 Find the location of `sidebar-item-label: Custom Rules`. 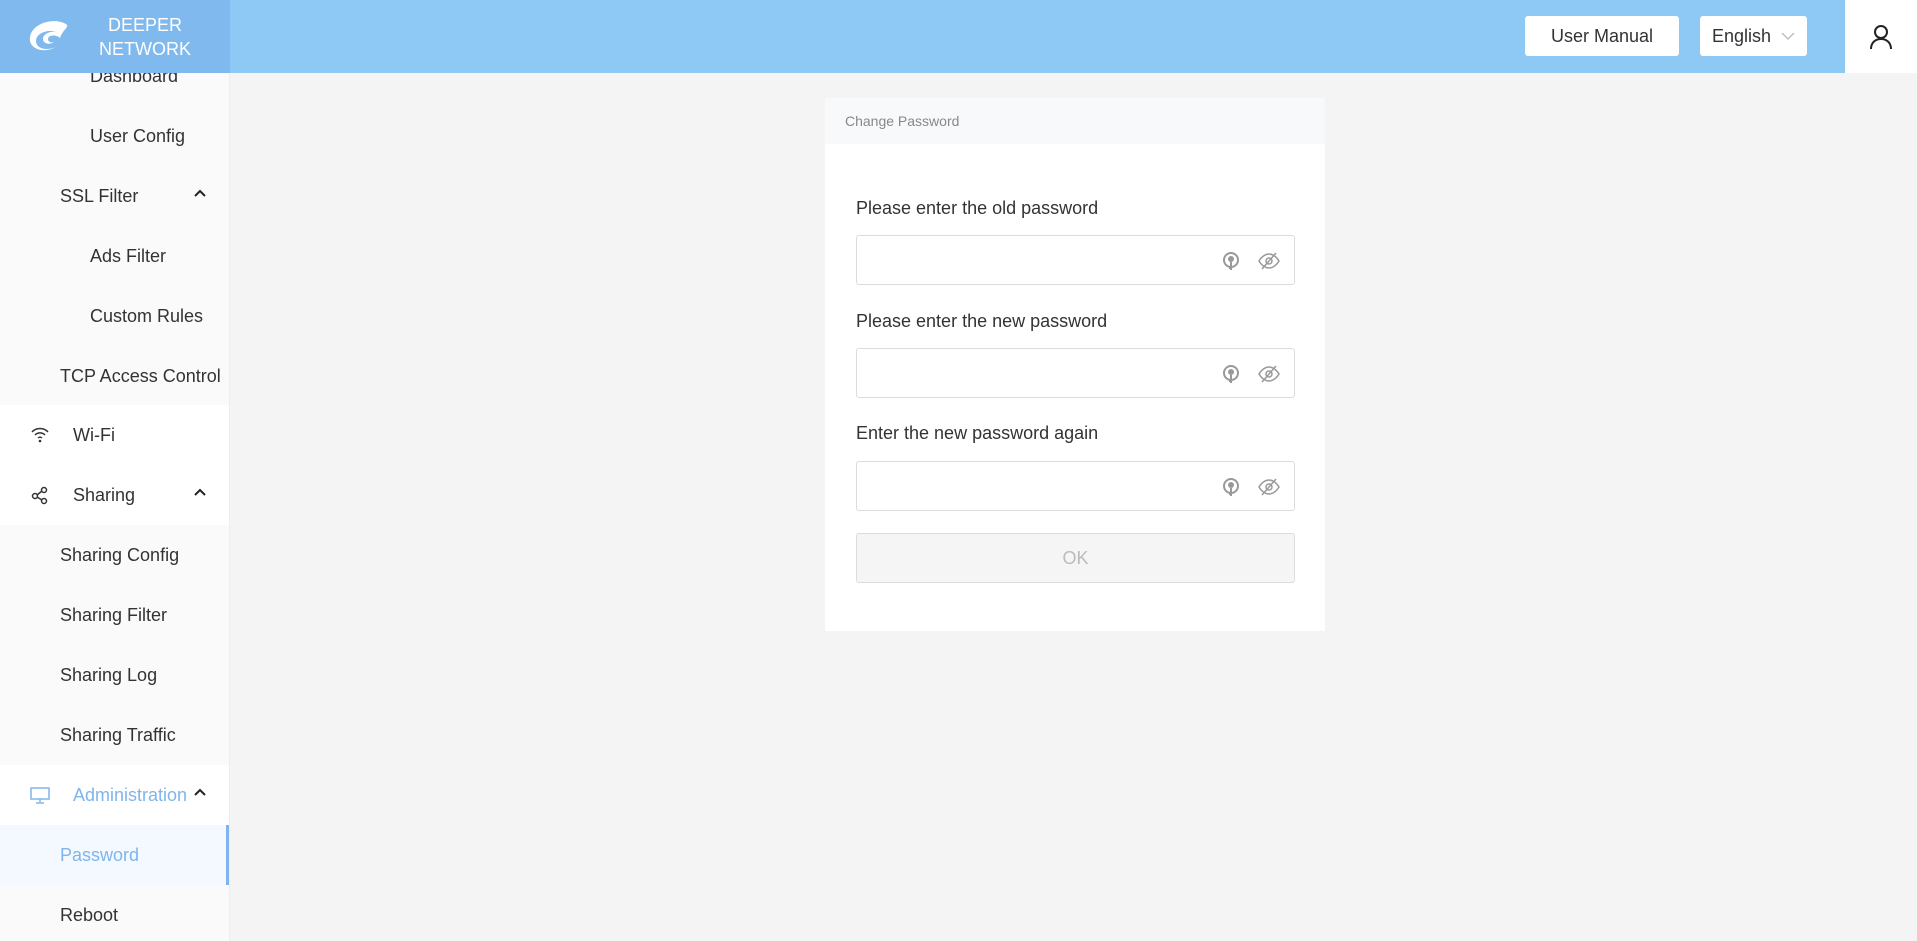

sidebar-item-label: Custom Rules is located at coordinates (147, 315).